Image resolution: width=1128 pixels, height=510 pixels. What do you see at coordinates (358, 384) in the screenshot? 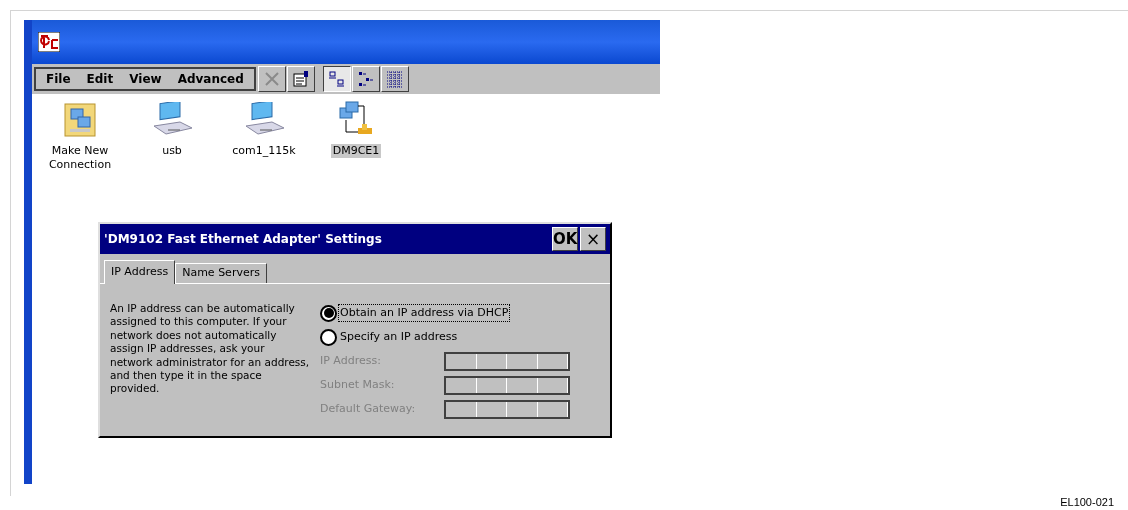
I see `field-label: Subnet Mask:` at bounding box center [358, 384].